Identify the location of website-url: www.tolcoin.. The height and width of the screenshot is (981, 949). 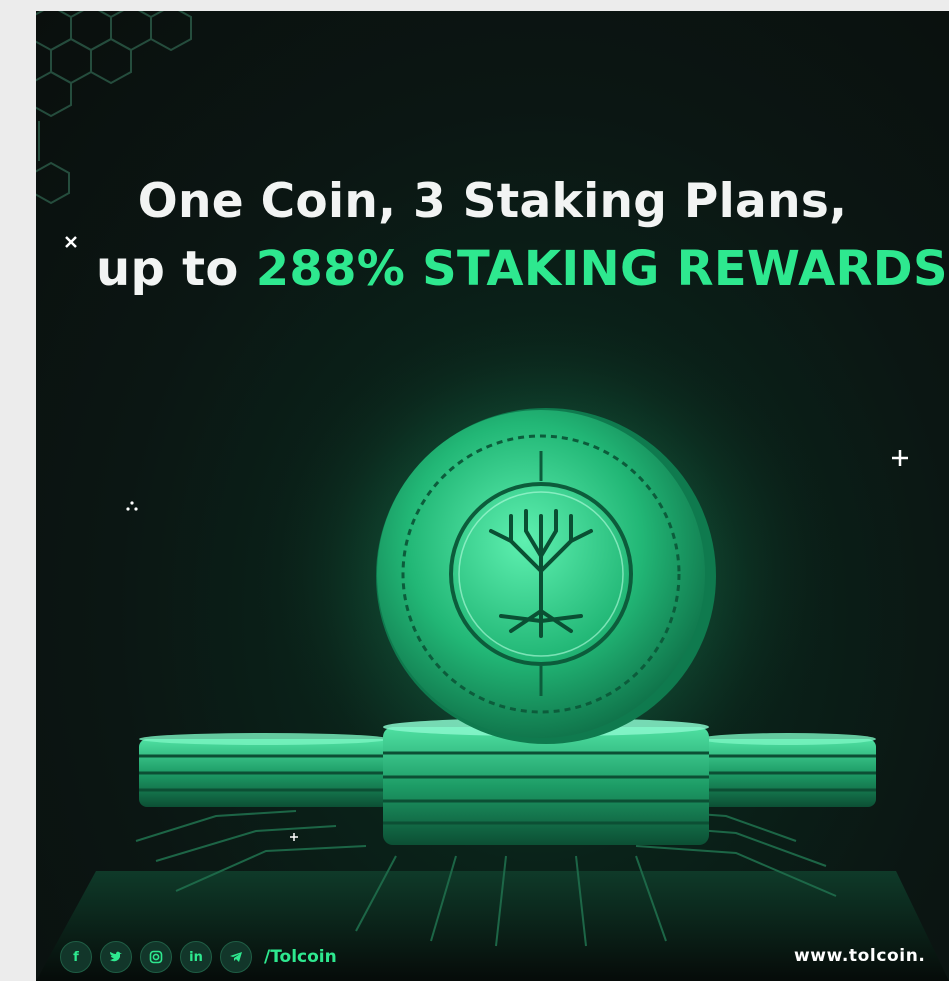
(859, 956).